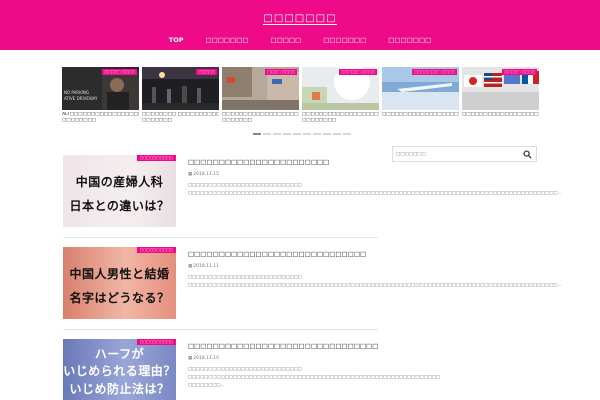  What do you see at coordinates (286, 40) in the screenshot?
I see `nav-item-3: □□□□□` at bounding box center [286, 40].